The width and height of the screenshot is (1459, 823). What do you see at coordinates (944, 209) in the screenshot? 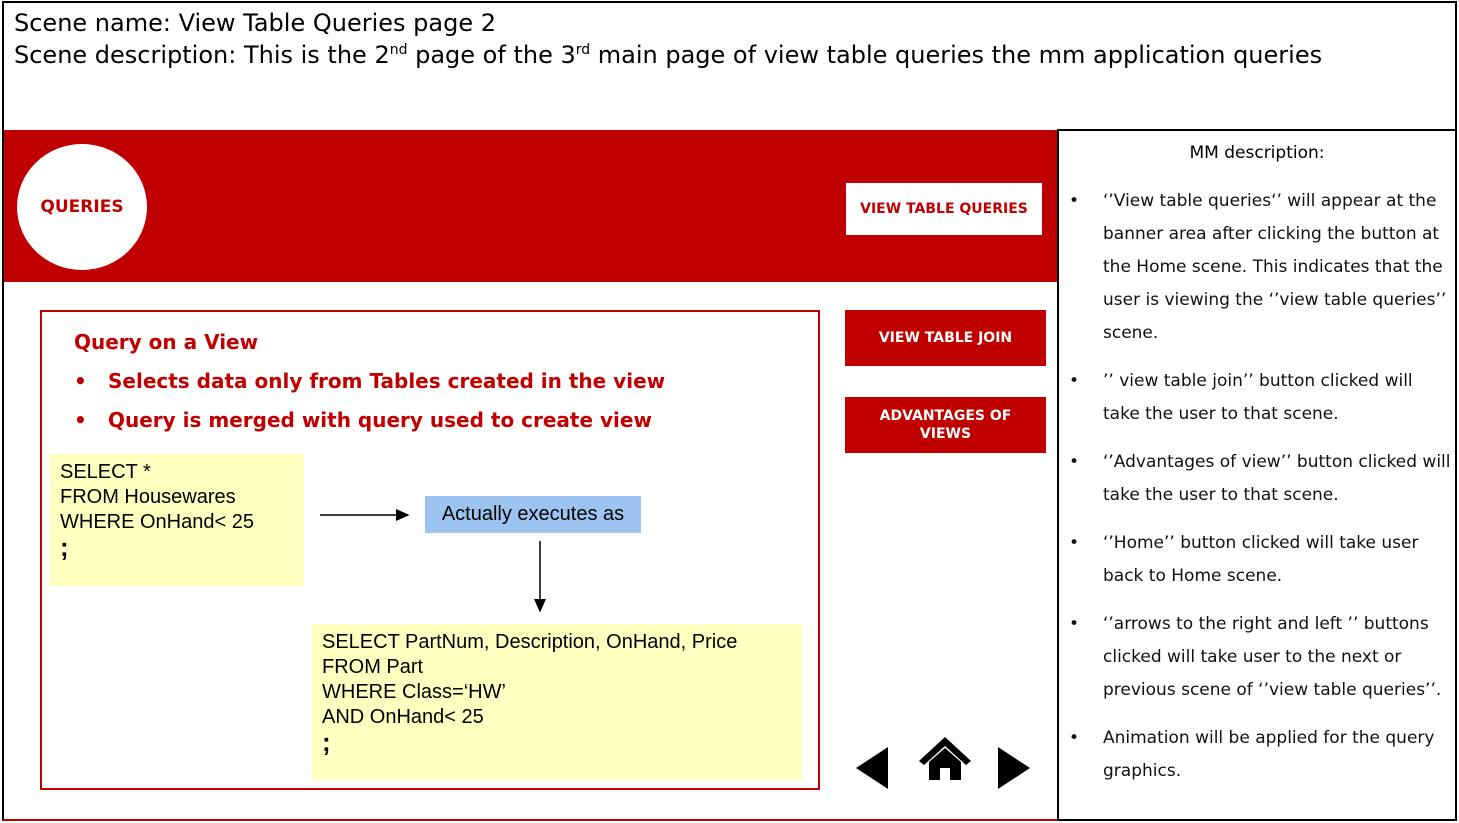
I see `view-table-queries-button: VIEW TABLE QUERIES` at bounding box center [944, 209].